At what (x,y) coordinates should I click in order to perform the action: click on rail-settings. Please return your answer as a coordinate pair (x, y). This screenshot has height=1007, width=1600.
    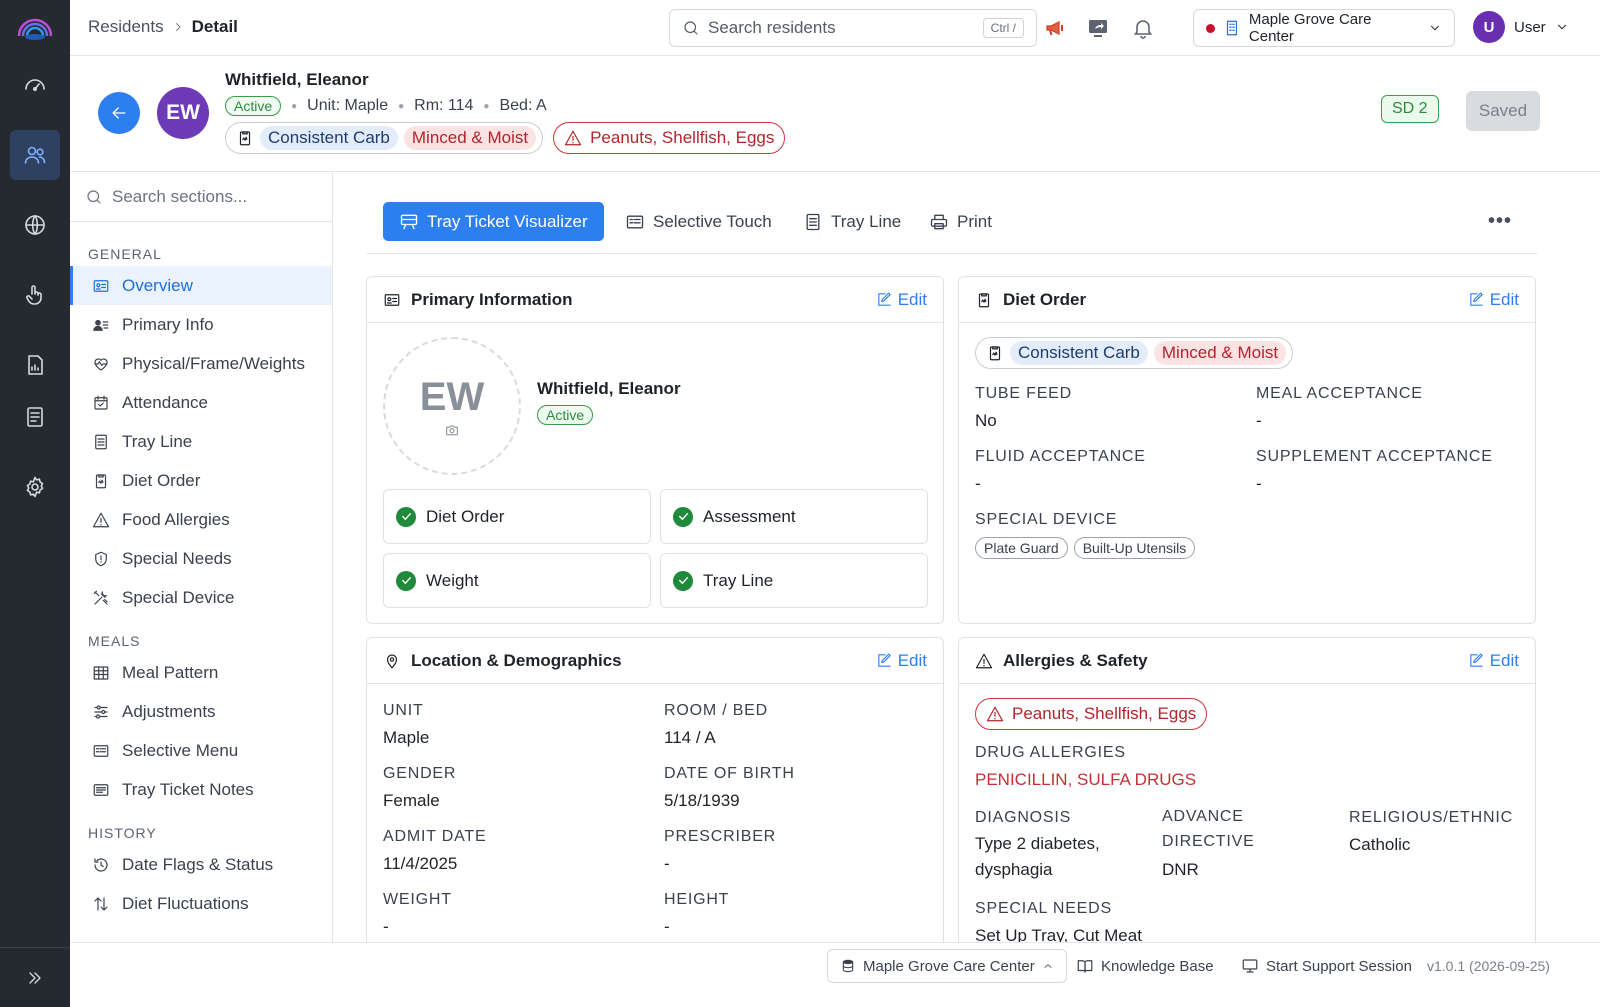
    Looking at the image, I should click on (35, 487).